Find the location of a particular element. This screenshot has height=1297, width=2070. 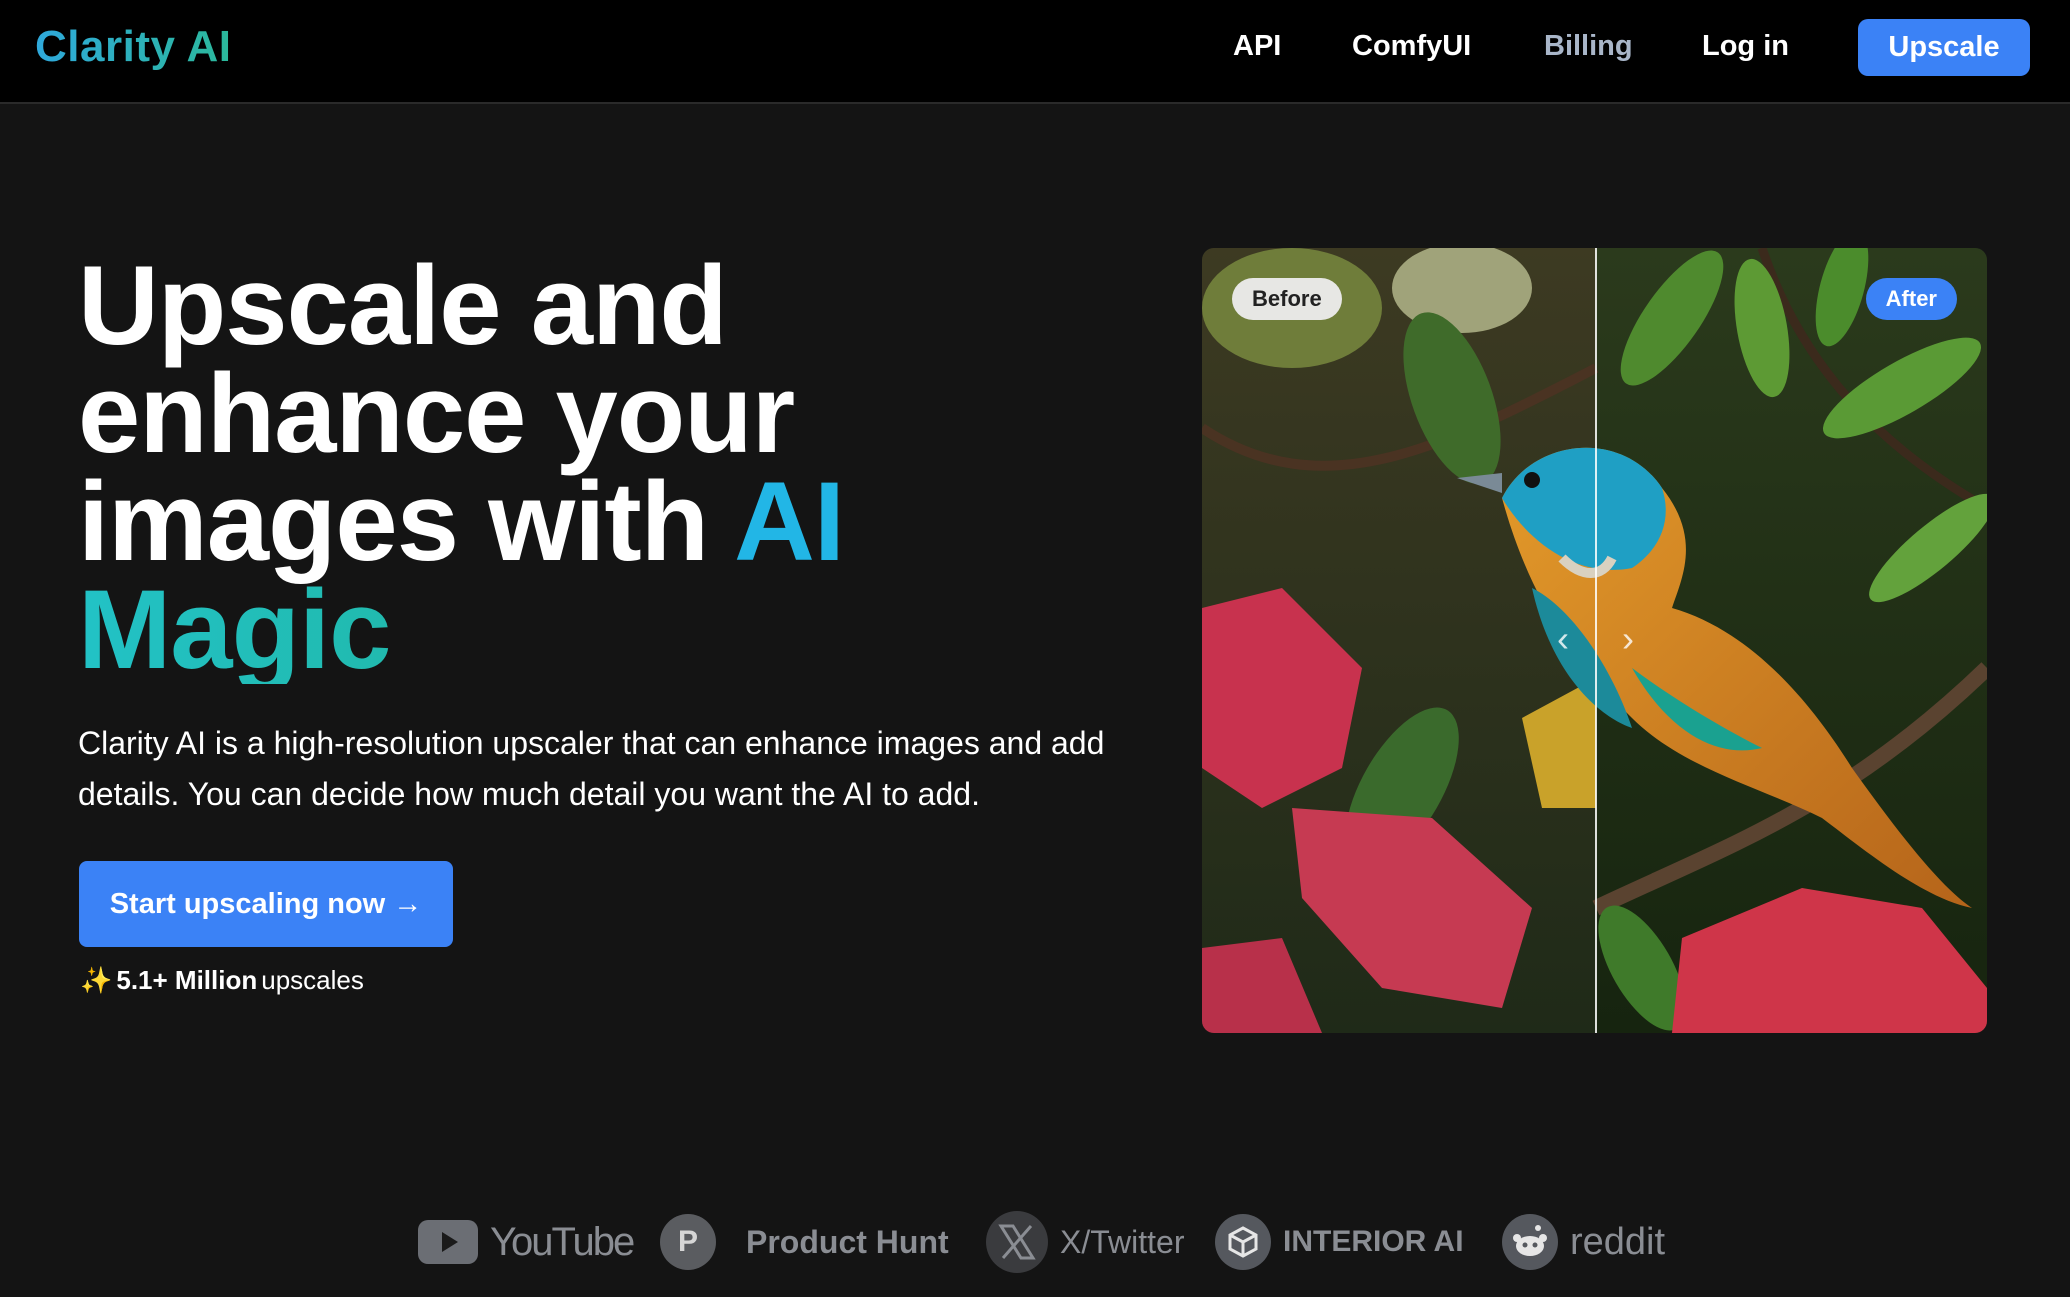

reddit-icon is located at coordinates (1530, 1242).